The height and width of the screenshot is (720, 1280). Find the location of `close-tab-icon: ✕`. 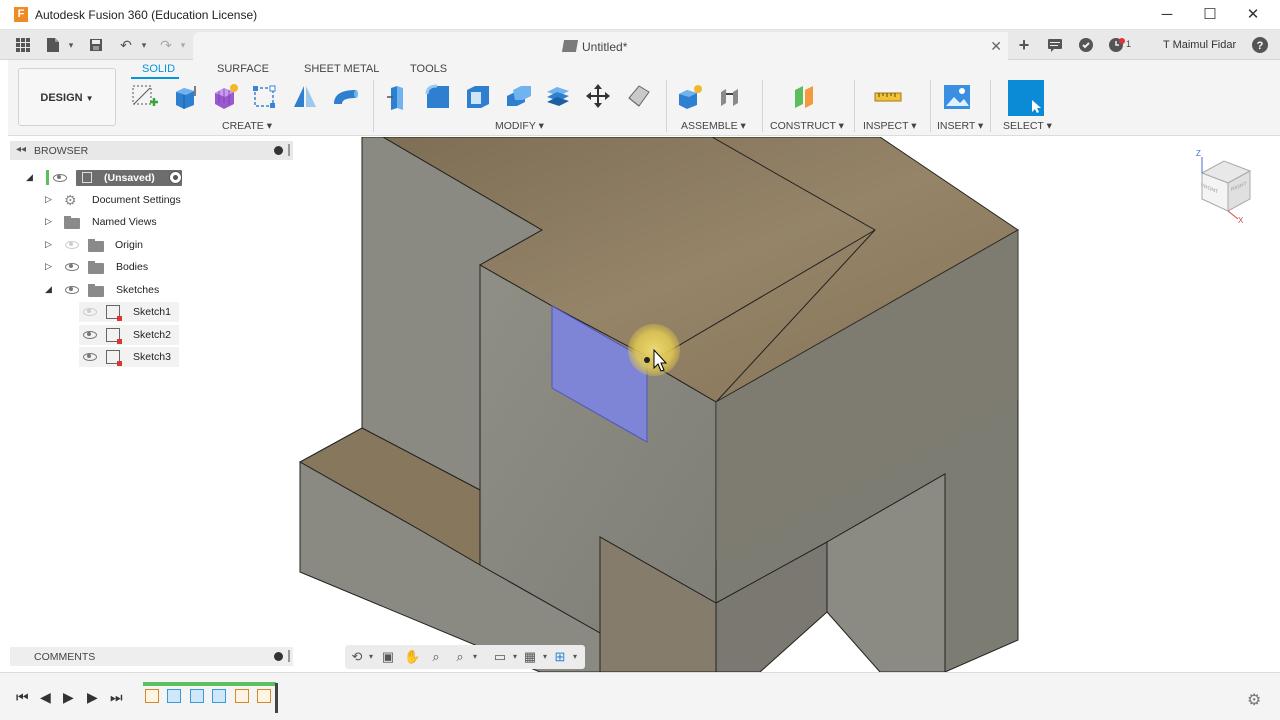

close-tab-icon: ✕ is located at coordinates (996, 46).